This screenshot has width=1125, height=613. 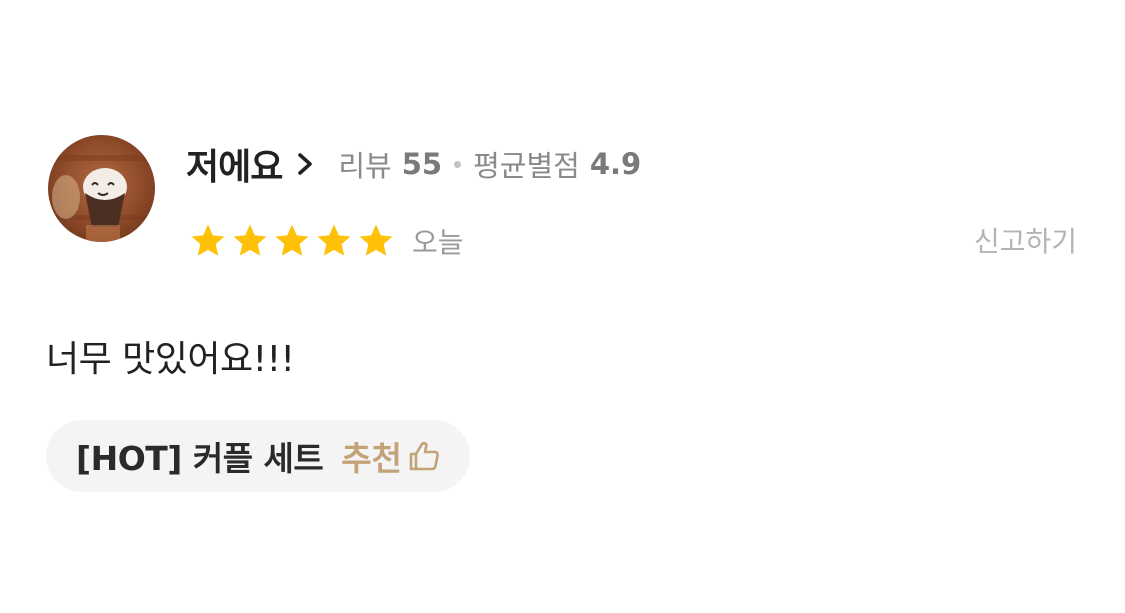 I want to click on star-rating, so click(x=293, y=241).